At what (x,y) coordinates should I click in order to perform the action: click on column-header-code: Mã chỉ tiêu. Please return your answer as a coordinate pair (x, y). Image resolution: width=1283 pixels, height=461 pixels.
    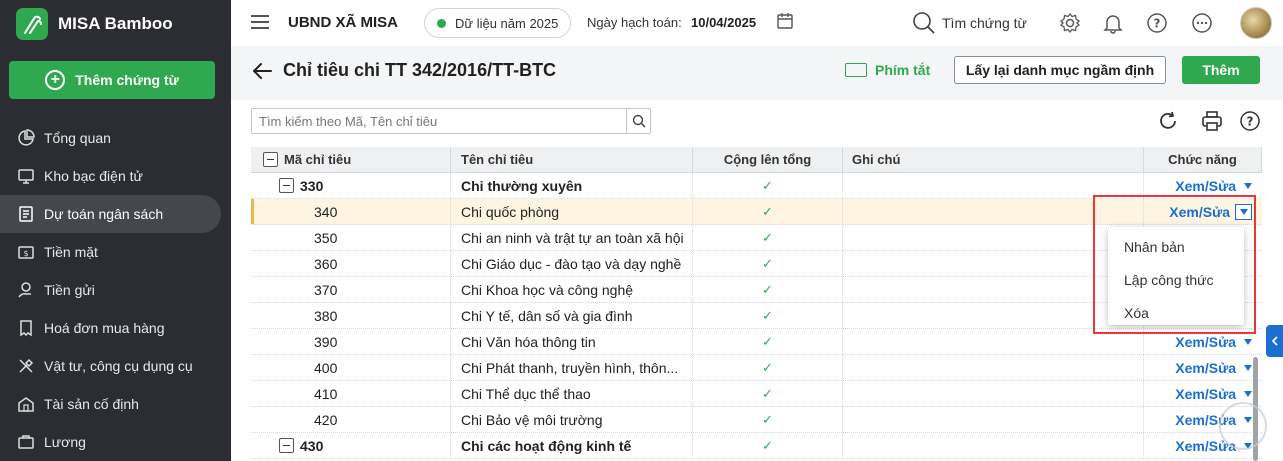
    Looking at the image, I should click on (351, 159).